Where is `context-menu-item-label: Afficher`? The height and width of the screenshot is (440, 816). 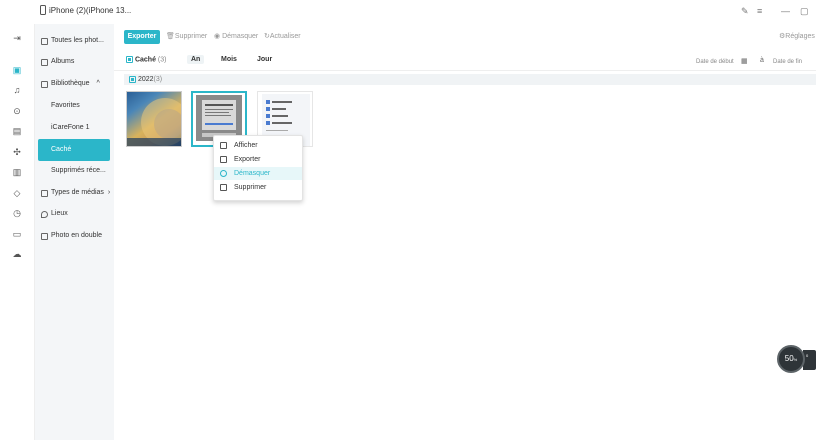
context-menu-item-label: Afficher is located at coordinates (246, 145).